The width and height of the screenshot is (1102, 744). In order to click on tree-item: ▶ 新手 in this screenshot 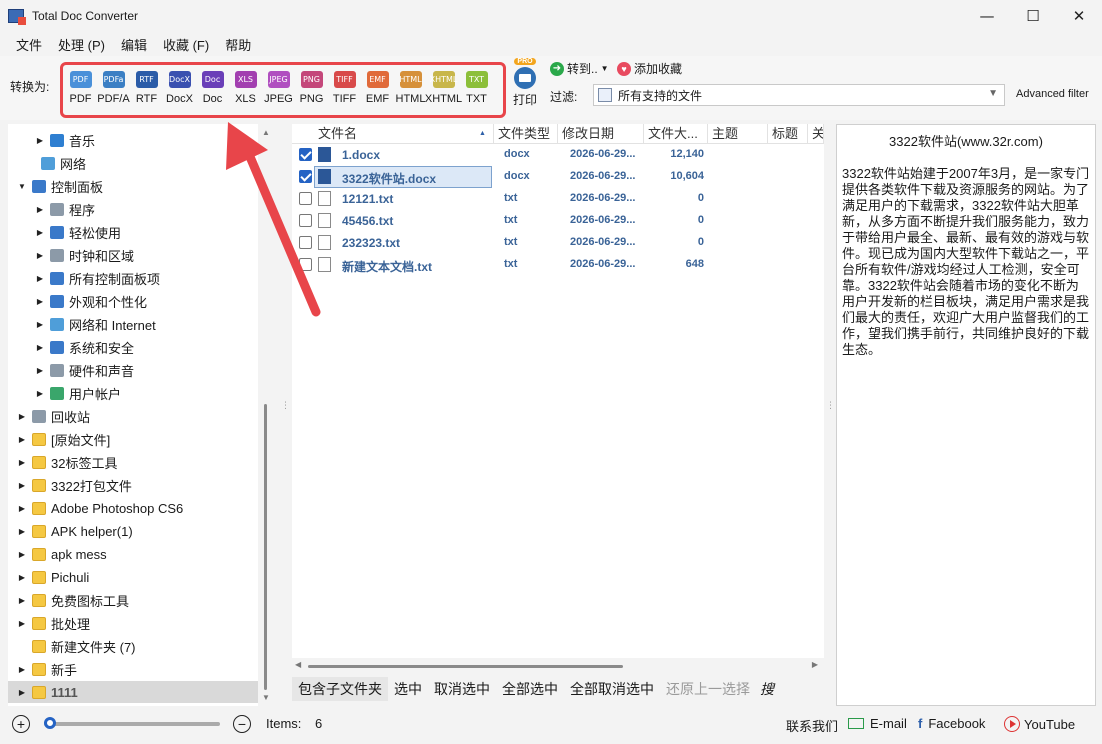, I will do `click(133, 669)`.